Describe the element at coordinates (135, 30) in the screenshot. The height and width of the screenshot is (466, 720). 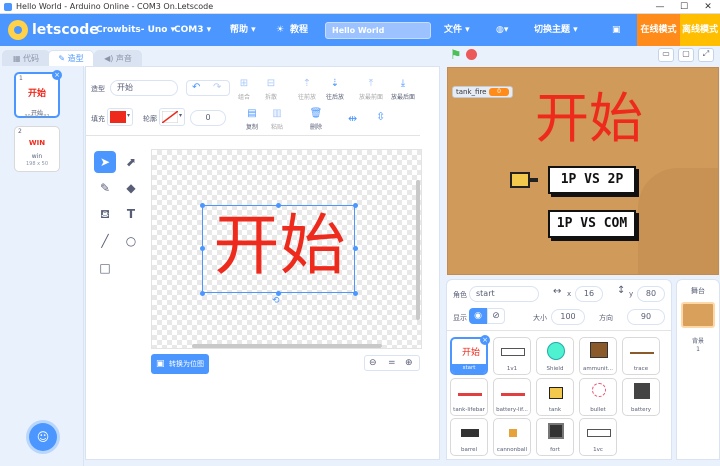
I see `device-menu: Crowbits- Uno ▾` at that location.